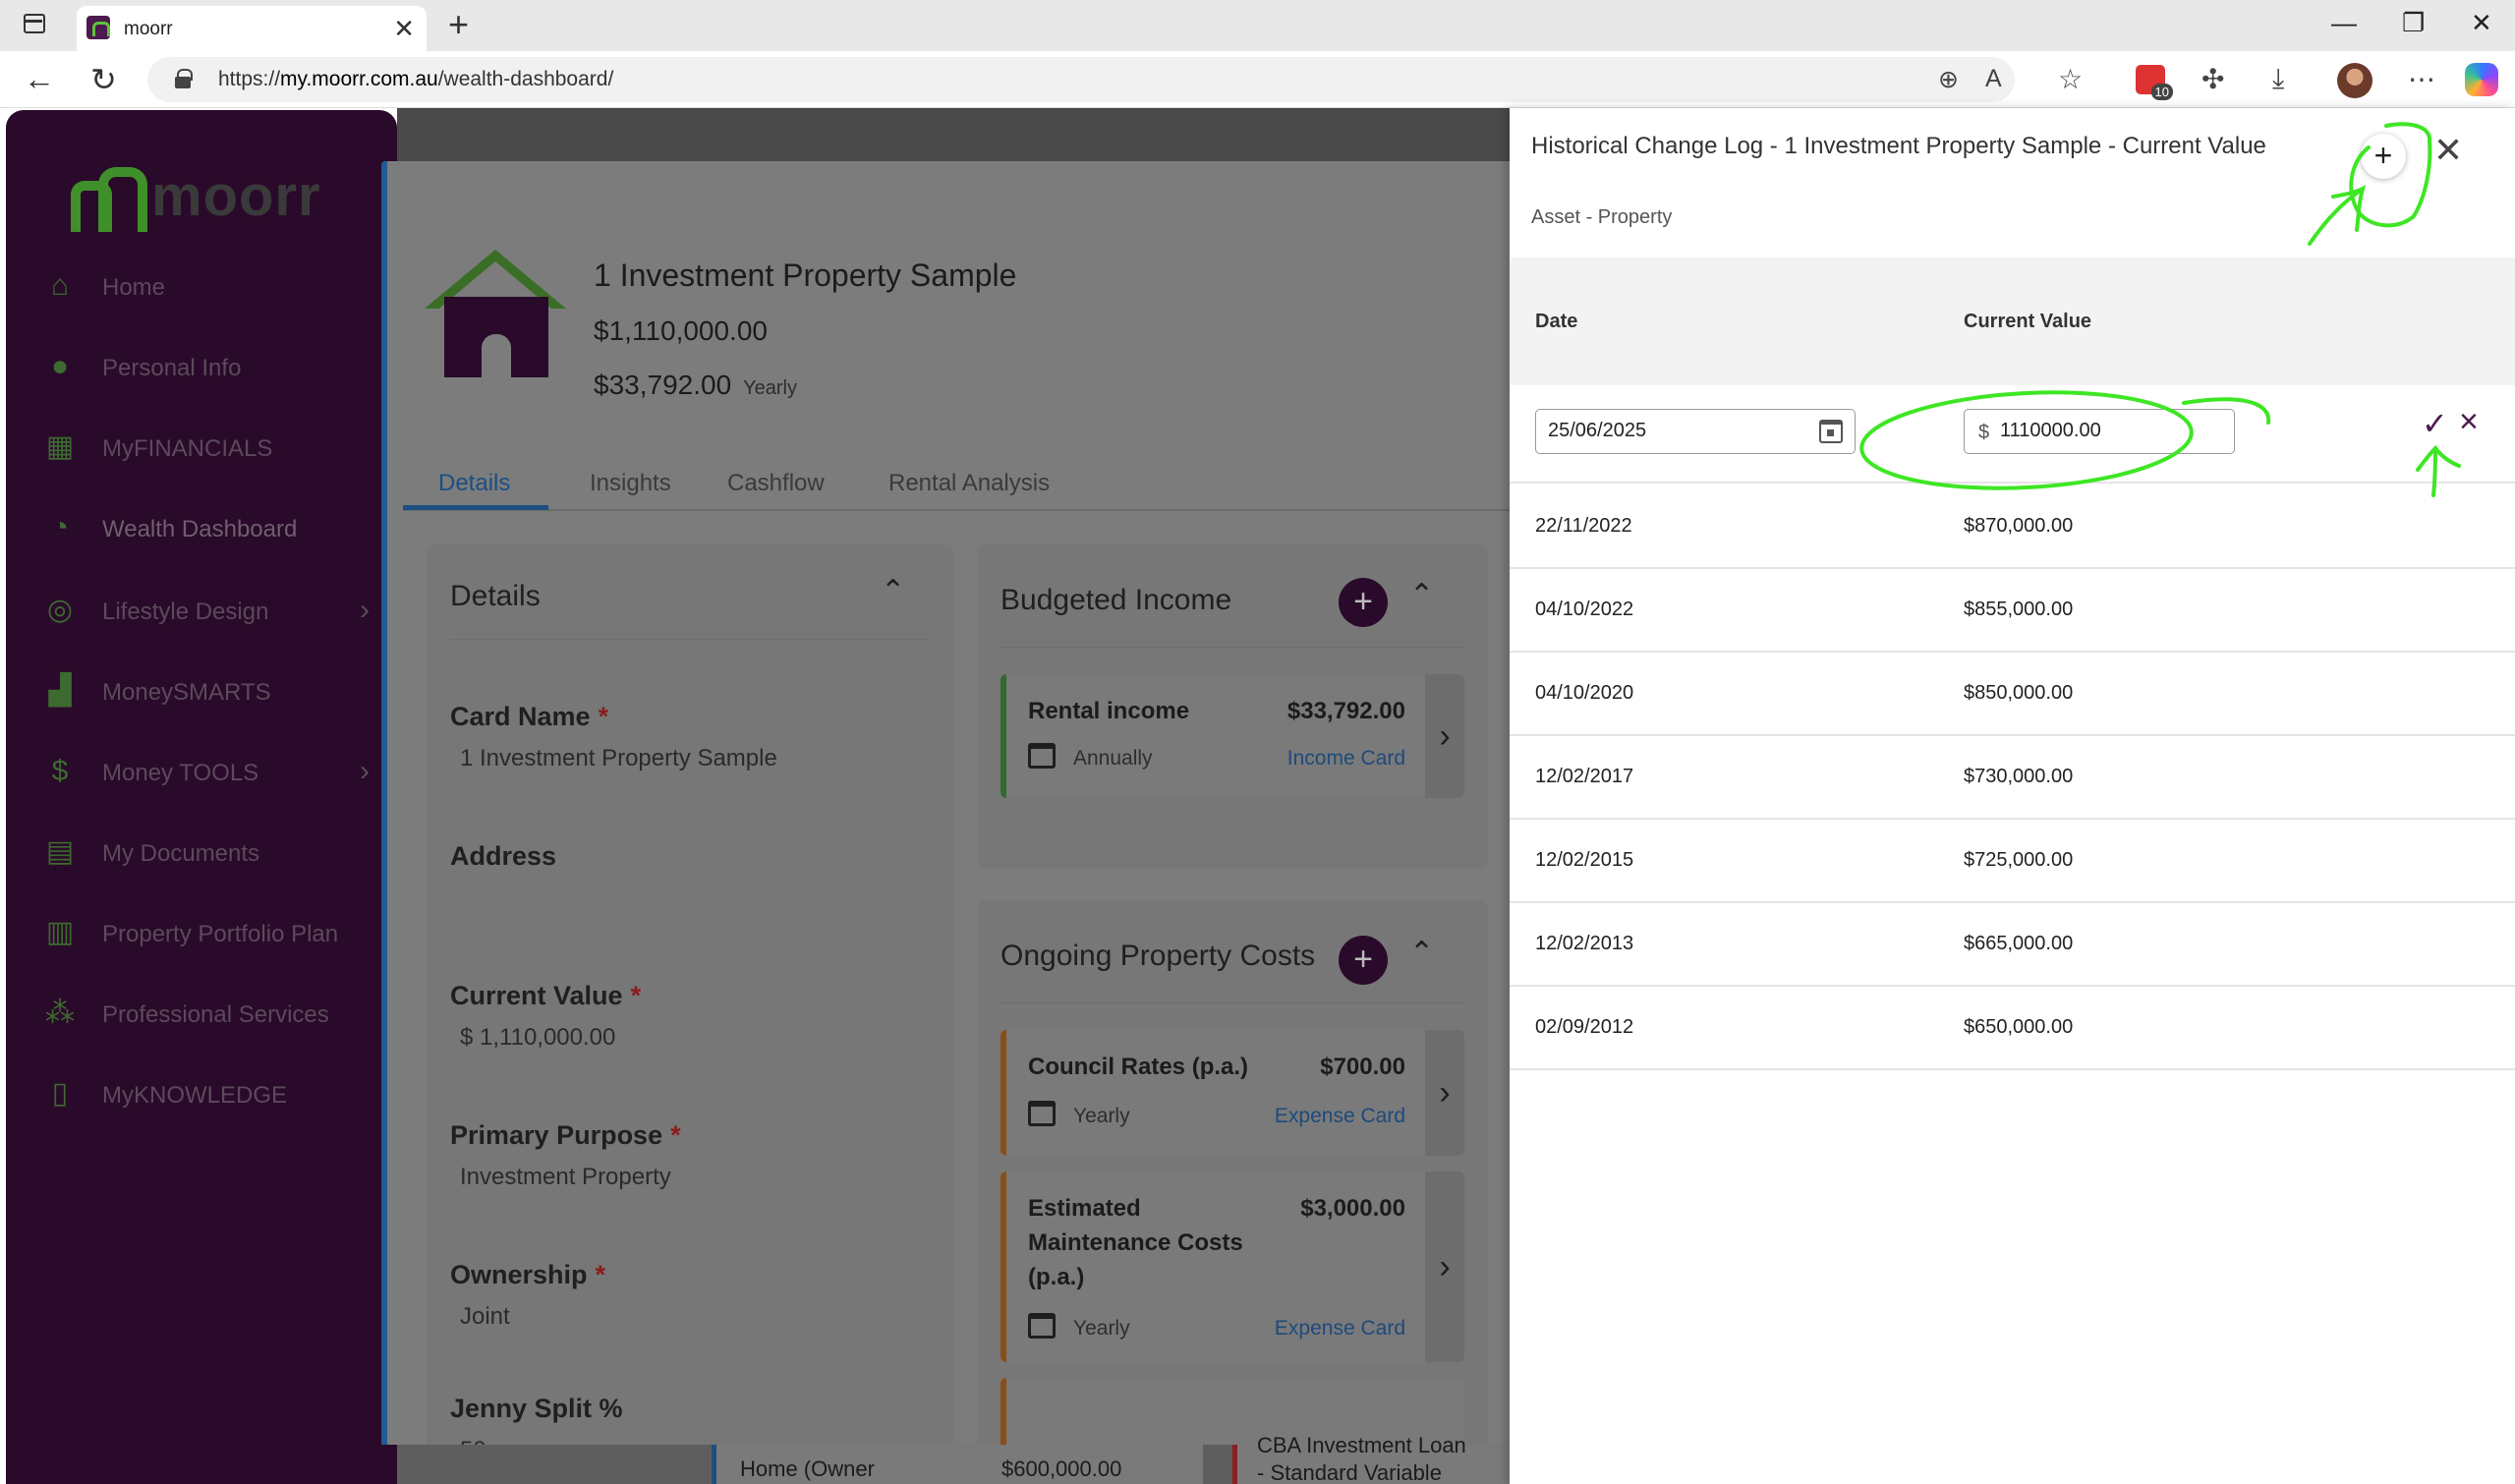 The height and width of the screenshot is (1484, 2515). What do you see at coordinates (485, 1317) in the screenshot?
I see `ownership-value: Joint` at bounding box center [485, 1317].